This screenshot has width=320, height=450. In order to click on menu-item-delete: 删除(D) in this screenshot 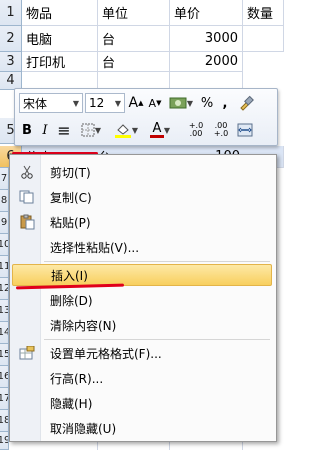, I will do `click(142, 300)`.